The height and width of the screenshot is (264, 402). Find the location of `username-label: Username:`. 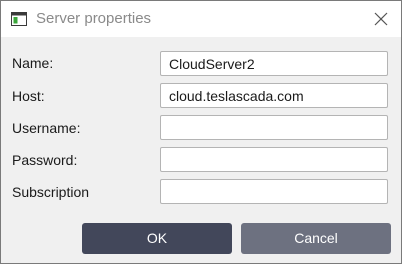

username-label: Username: is located at coordinates (46, 128).